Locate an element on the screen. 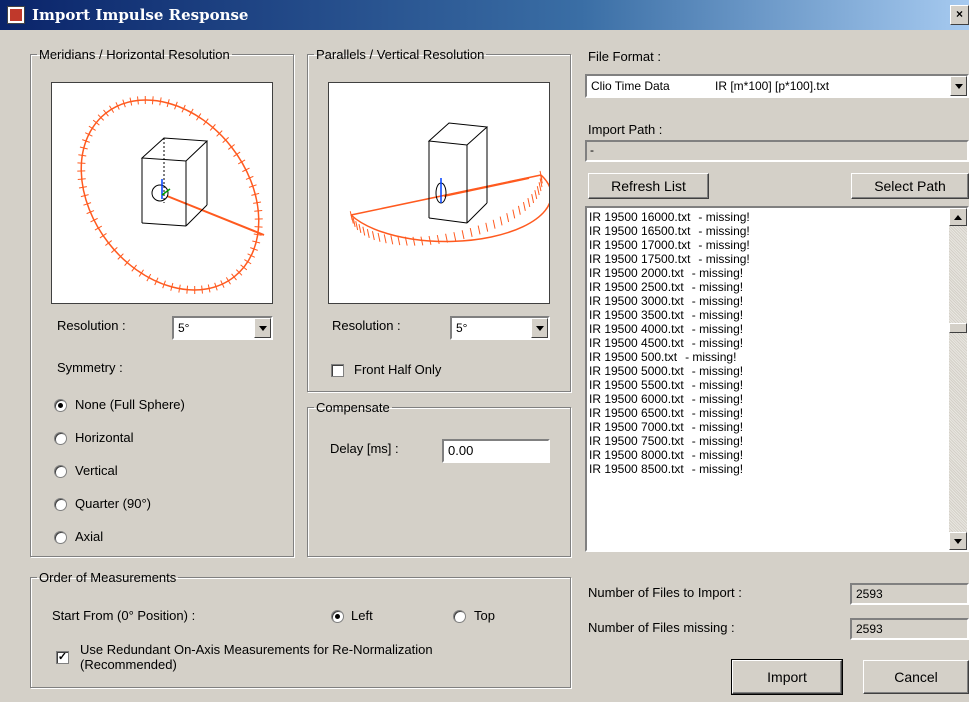  list-item: IR 19500 500.txt - missing! is located at coordinates (768, 357).